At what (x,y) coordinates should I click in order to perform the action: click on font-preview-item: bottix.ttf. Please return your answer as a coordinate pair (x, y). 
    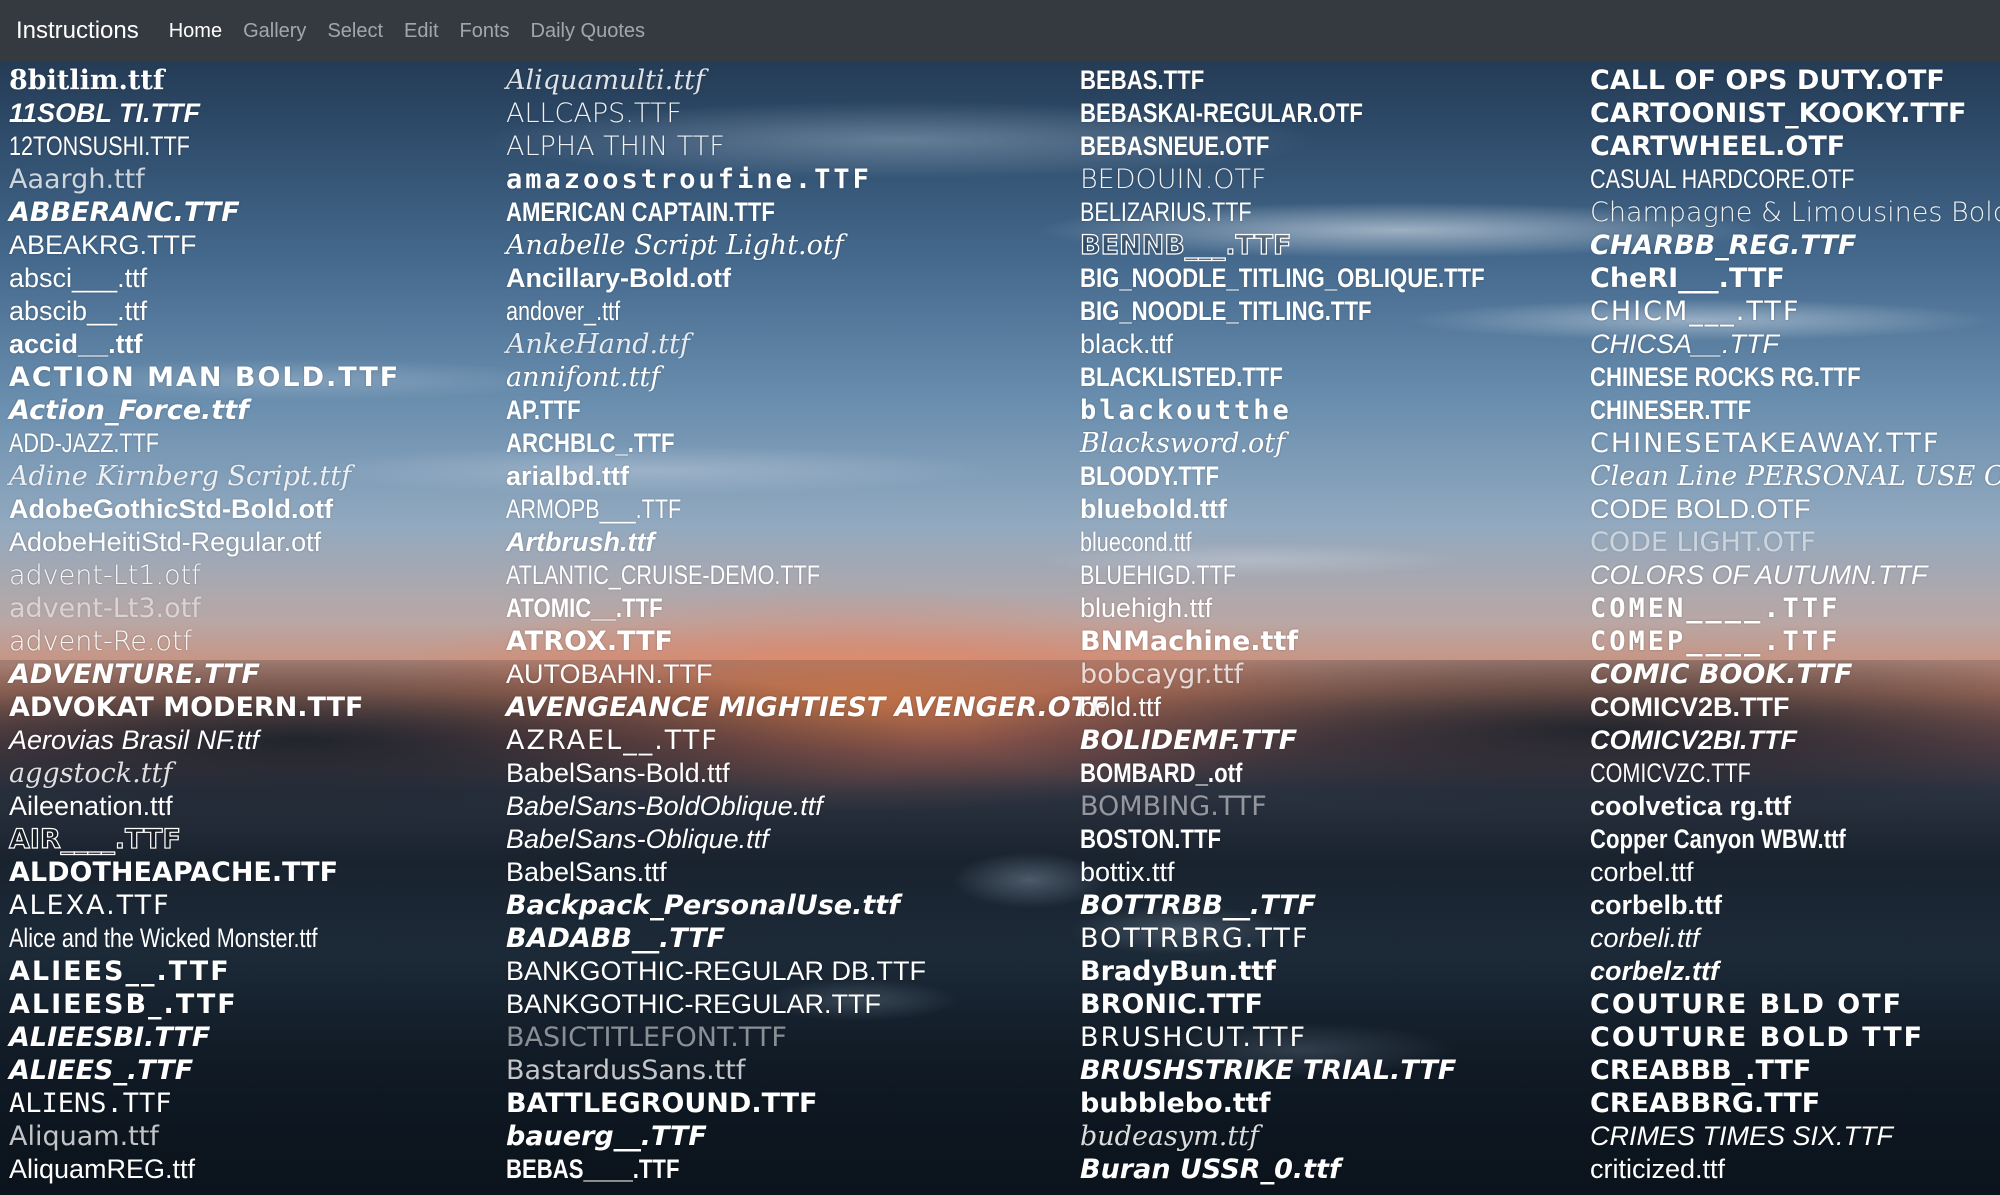
    Looking at the image, I should click on (1127, 872).